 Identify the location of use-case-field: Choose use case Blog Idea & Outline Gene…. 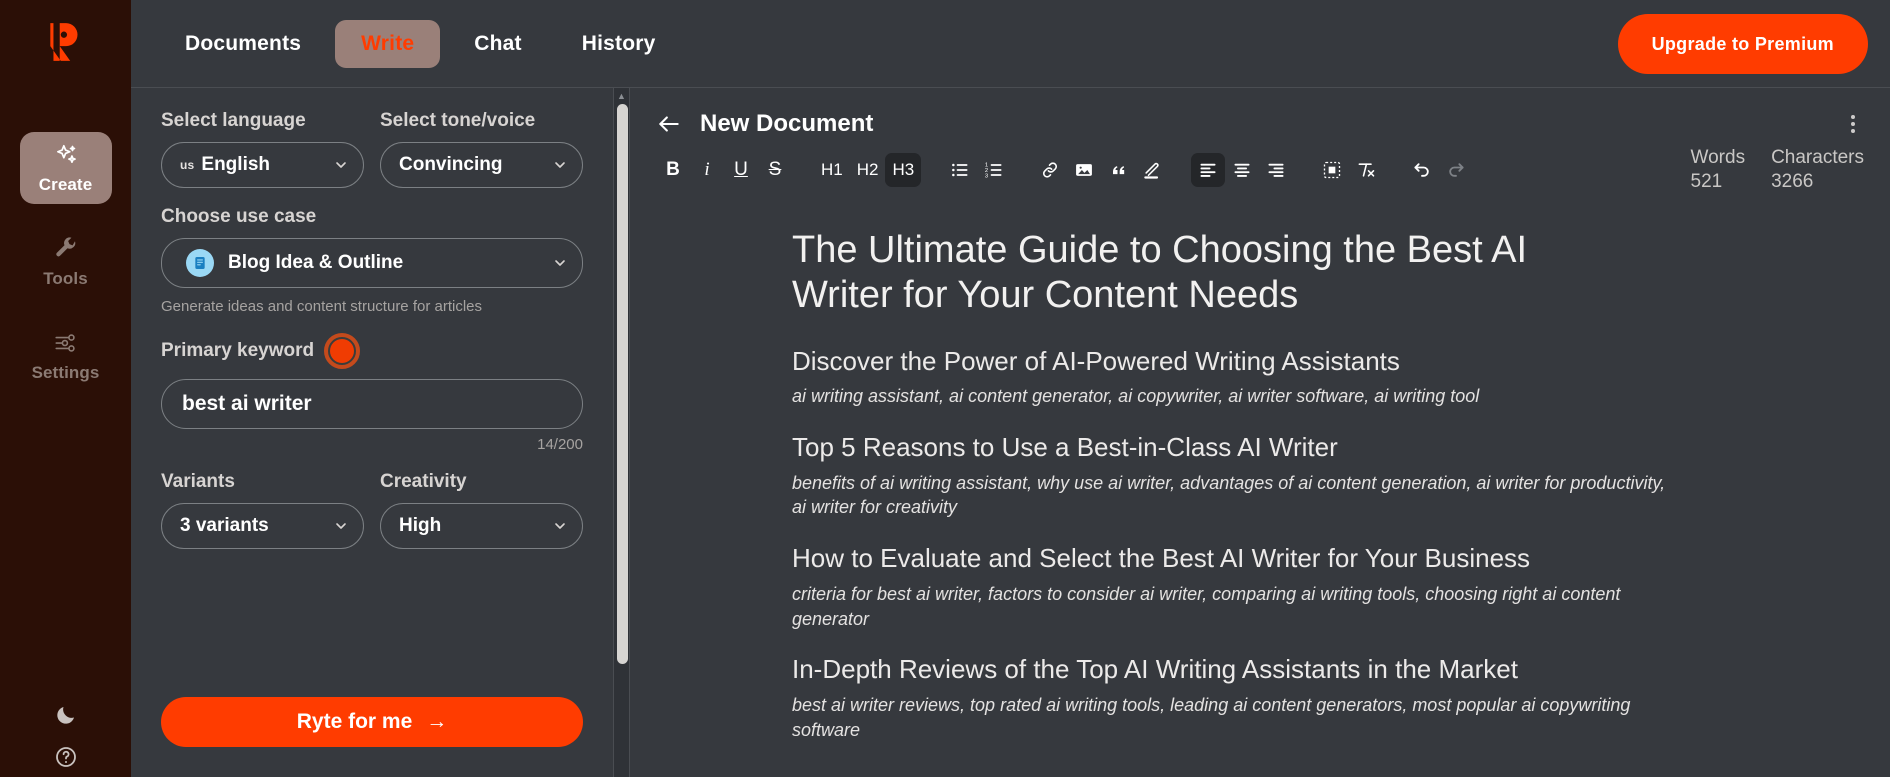
(372, 261).